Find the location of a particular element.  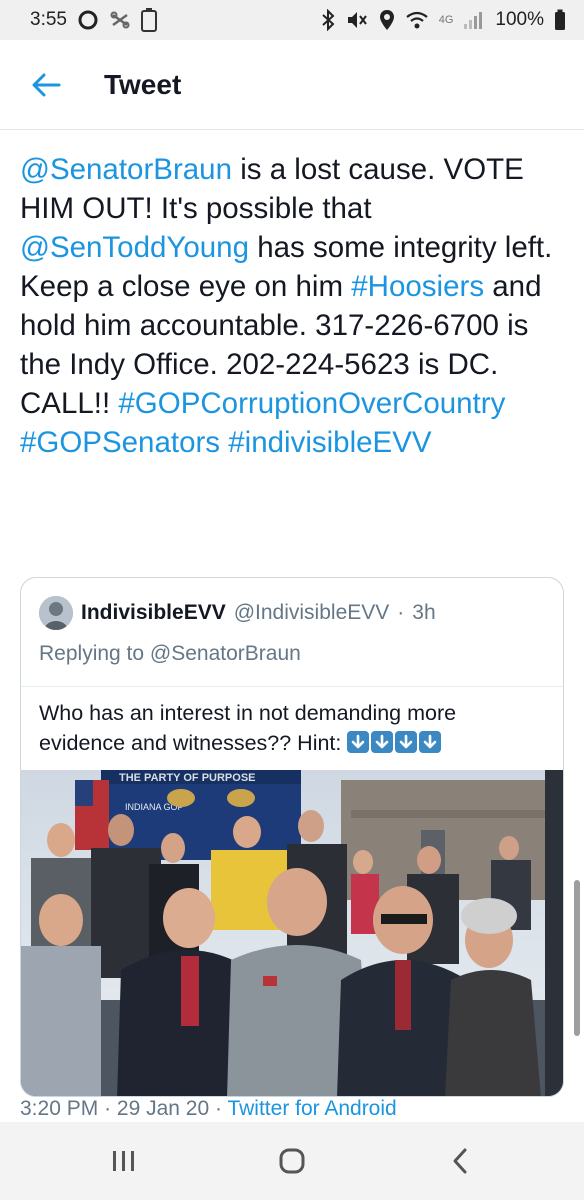

quoted-tweet-header: IndivisibleEVV @IndivisibleEVV · 3h is located at coordinates (237, 613).